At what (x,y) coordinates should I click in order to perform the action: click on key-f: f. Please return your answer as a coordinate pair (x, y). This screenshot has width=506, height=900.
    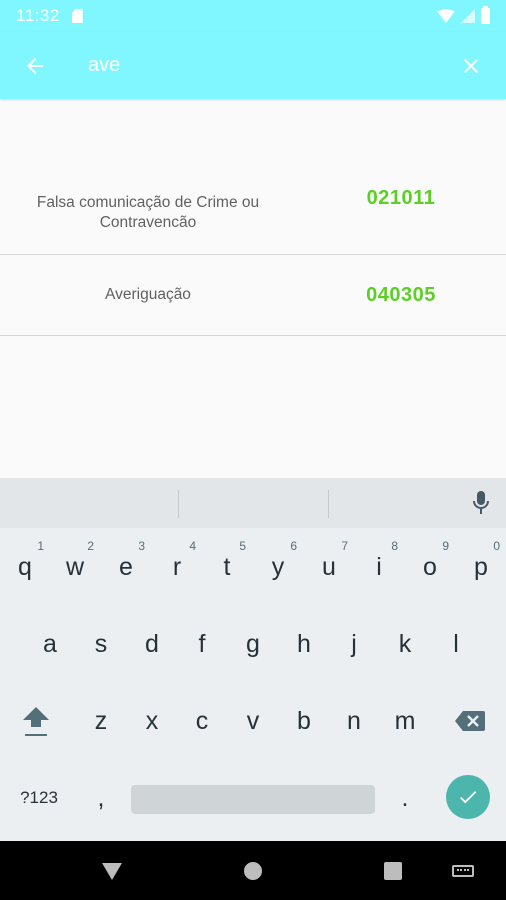
    Looking at the image, I should click on (202, 644).